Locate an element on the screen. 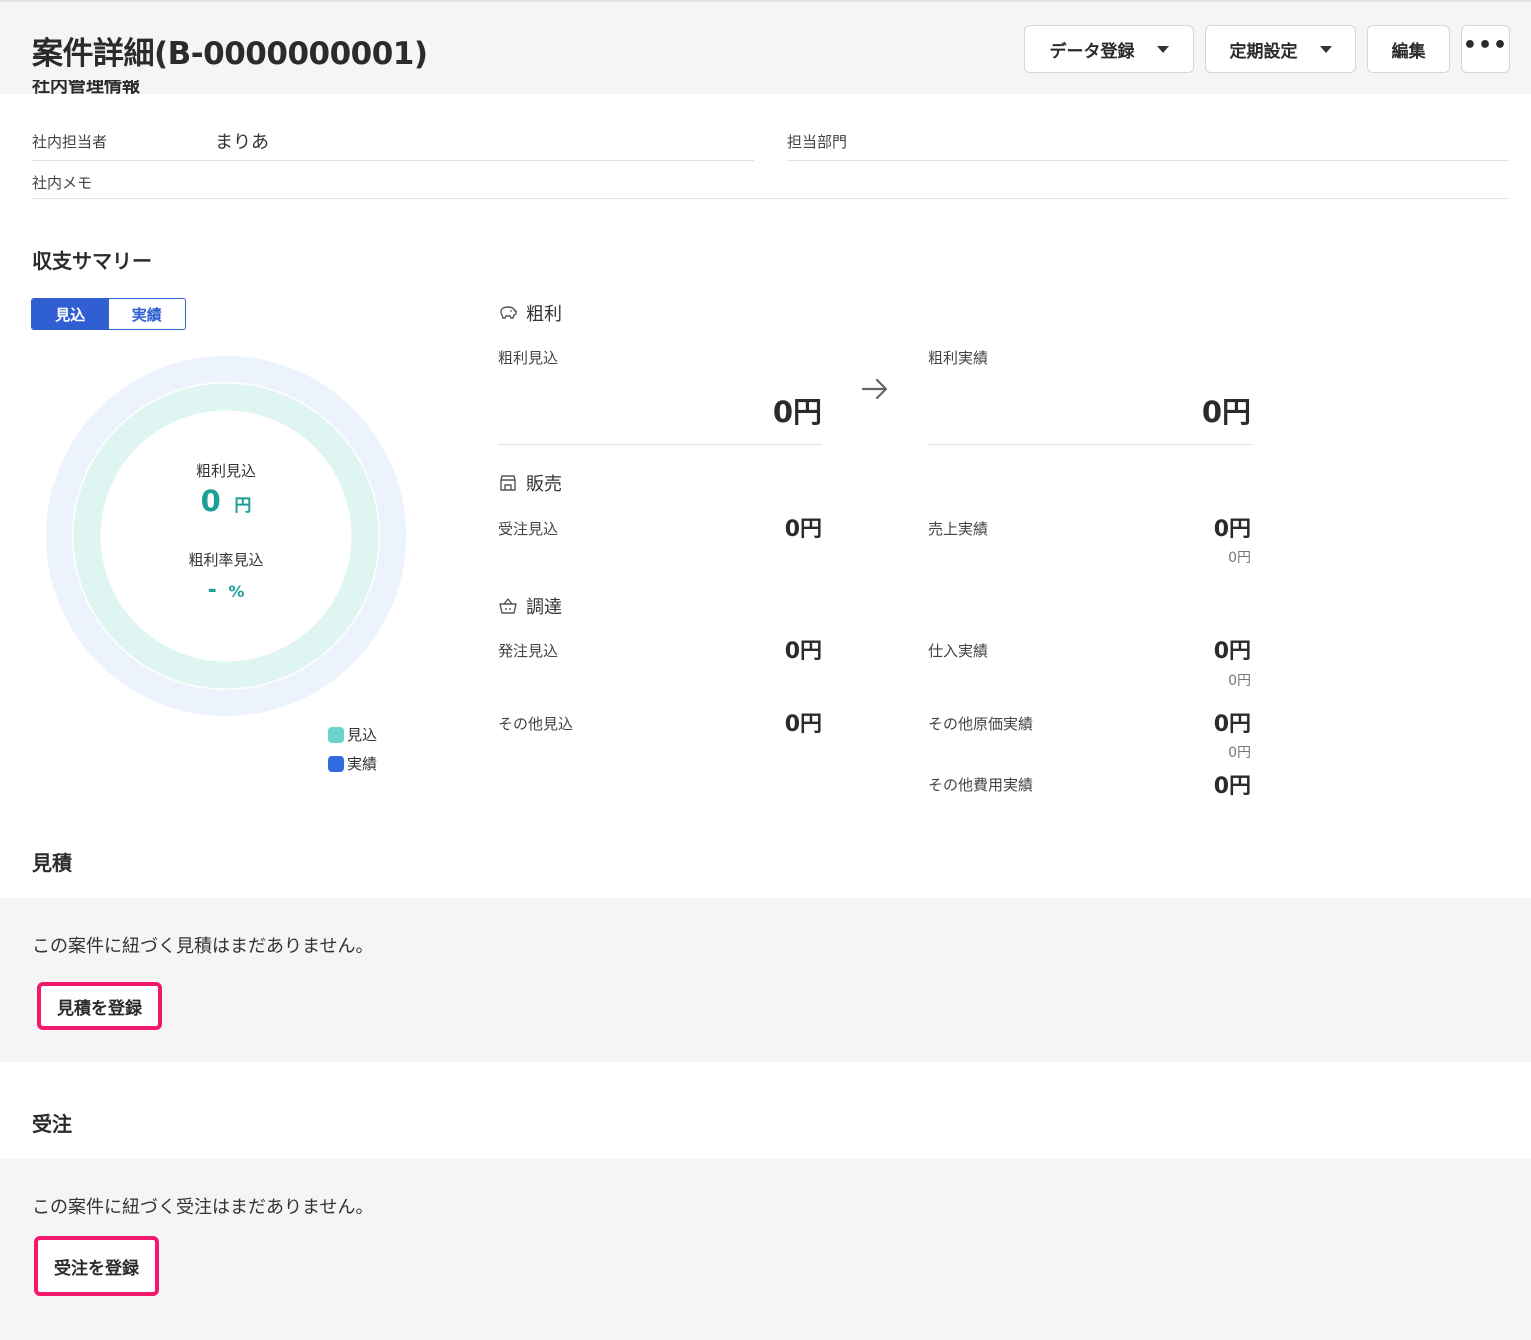  profit-donut-chart is located at coordinates (226, 536).